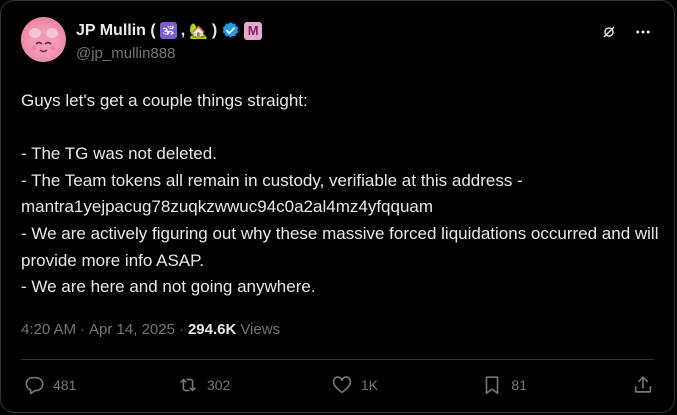  I want to click on affiliate-badge-icon: M, so click(253, 30).